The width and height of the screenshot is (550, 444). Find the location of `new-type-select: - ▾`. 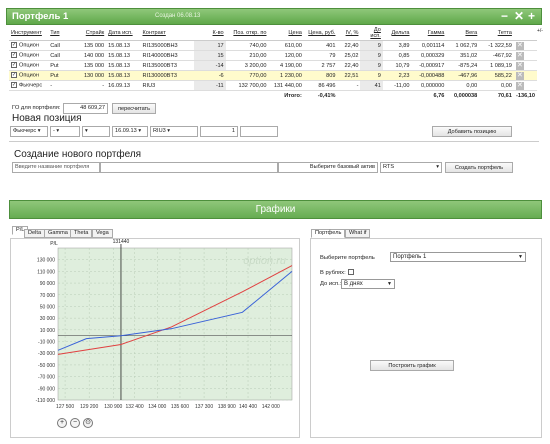

new-type-select: - ▾ is located at coordinates (65, 131).